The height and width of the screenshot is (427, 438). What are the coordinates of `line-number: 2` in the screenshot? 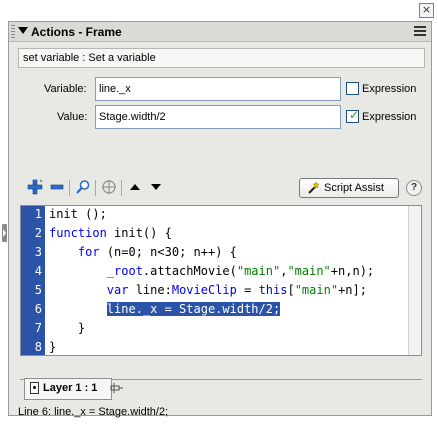 It's located at (38, 233).